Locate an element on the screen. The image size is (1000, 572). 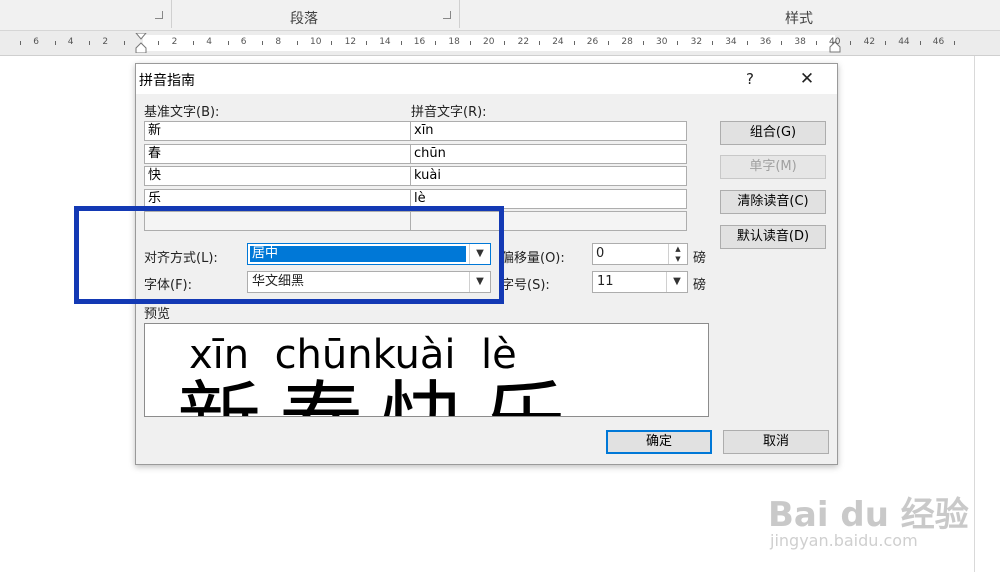
ok-button: 确定 is located at coordinates (659, 442).